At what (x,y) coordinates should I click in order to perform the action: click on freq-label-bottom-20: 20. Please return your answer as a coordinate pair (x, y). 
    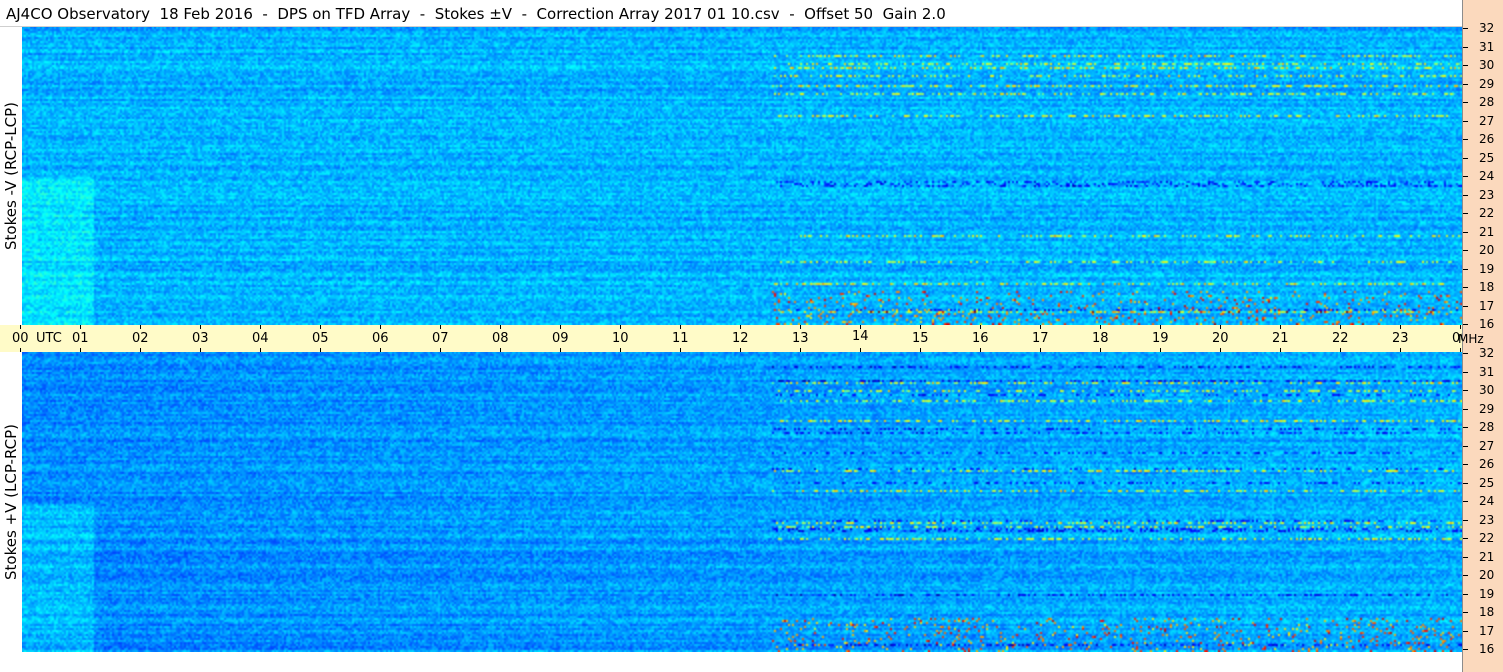
    Looking at the image, I should click on (1487, 575).